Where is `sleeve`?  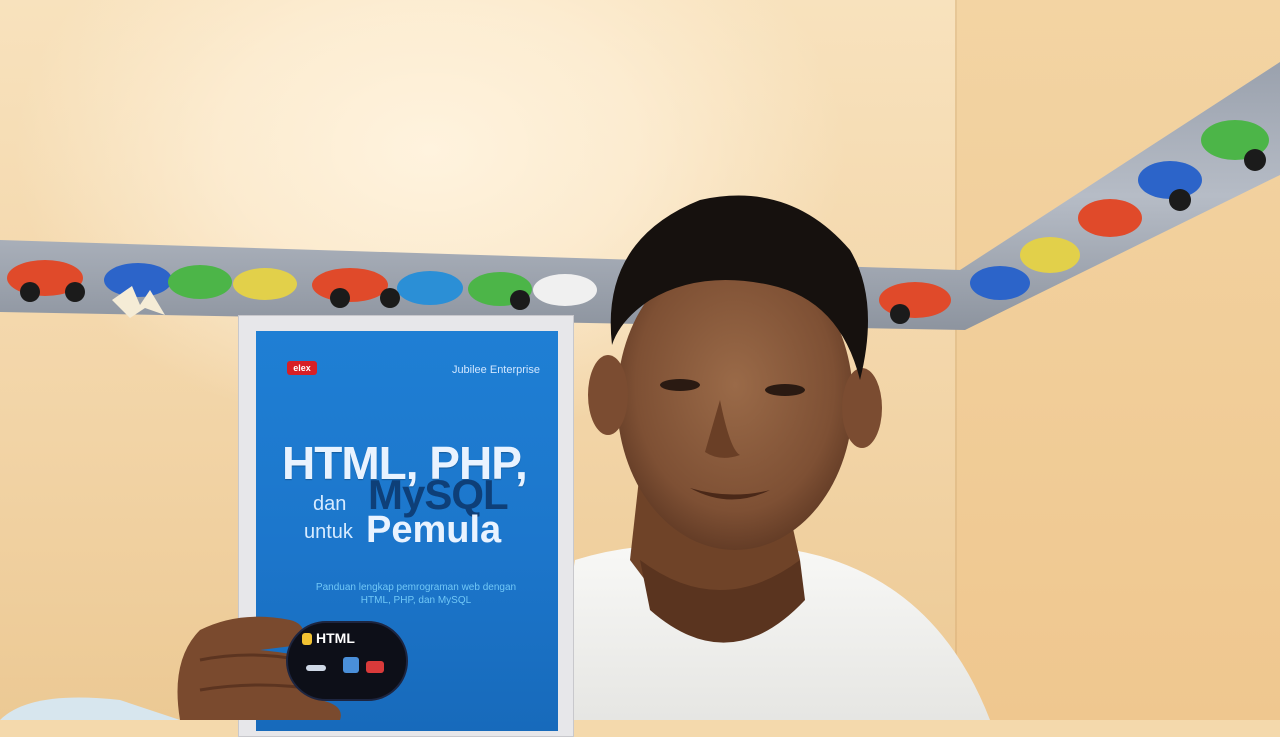
sleeve is located at coordinates (90, 708).